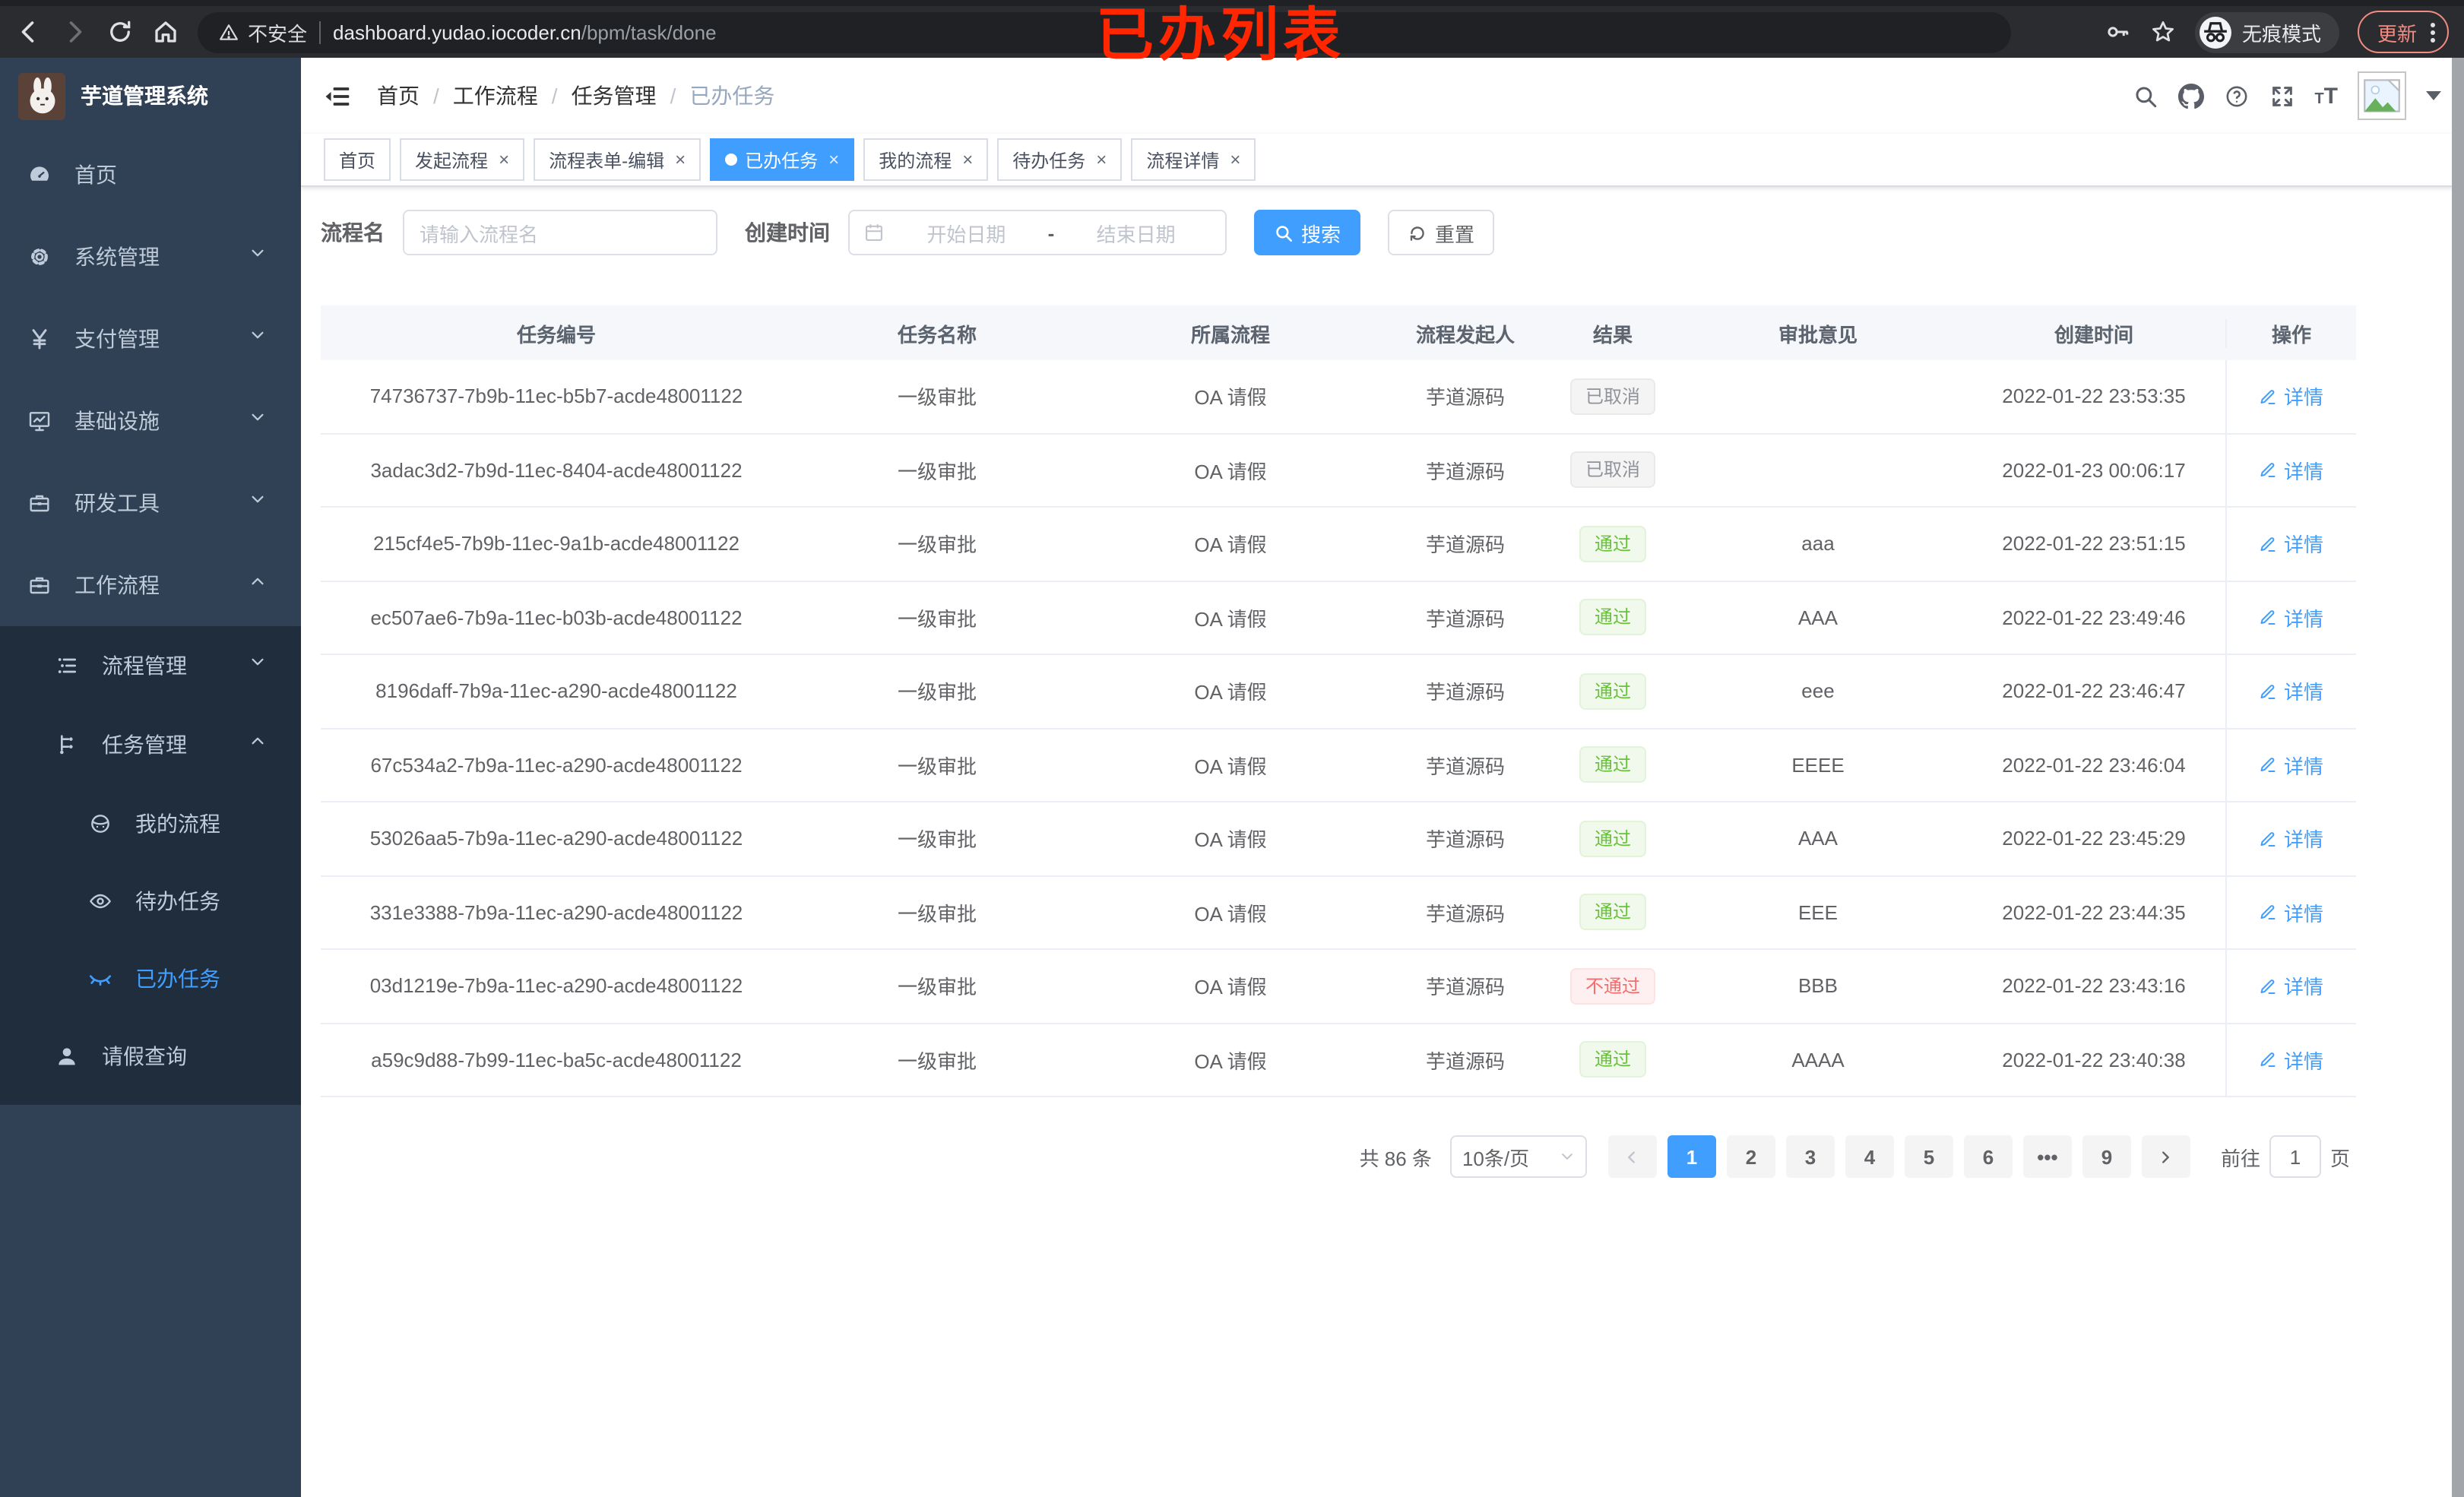 This screenshot has height=1497, width=2464. What do you see at coordinates (2106, 1156) in the screenshot?
I see `page-button-item: 9` at bounding box center [2106, 1156].